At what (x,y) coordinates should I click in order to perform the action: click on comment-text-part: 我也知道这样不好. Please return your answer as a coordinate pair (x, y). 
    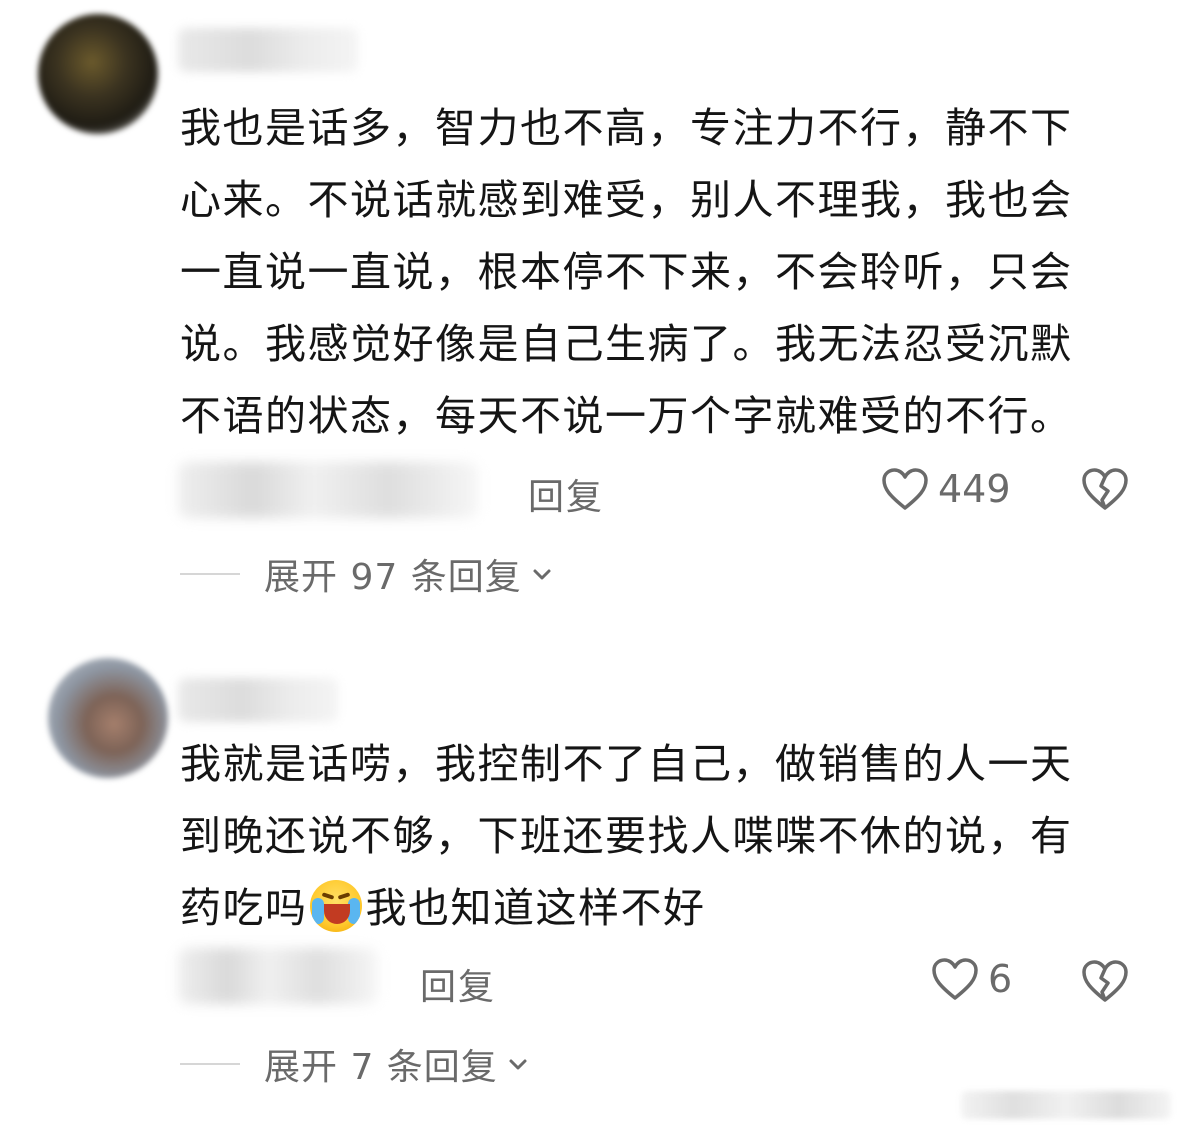
    Looking at the image, I should click on (535, 908).